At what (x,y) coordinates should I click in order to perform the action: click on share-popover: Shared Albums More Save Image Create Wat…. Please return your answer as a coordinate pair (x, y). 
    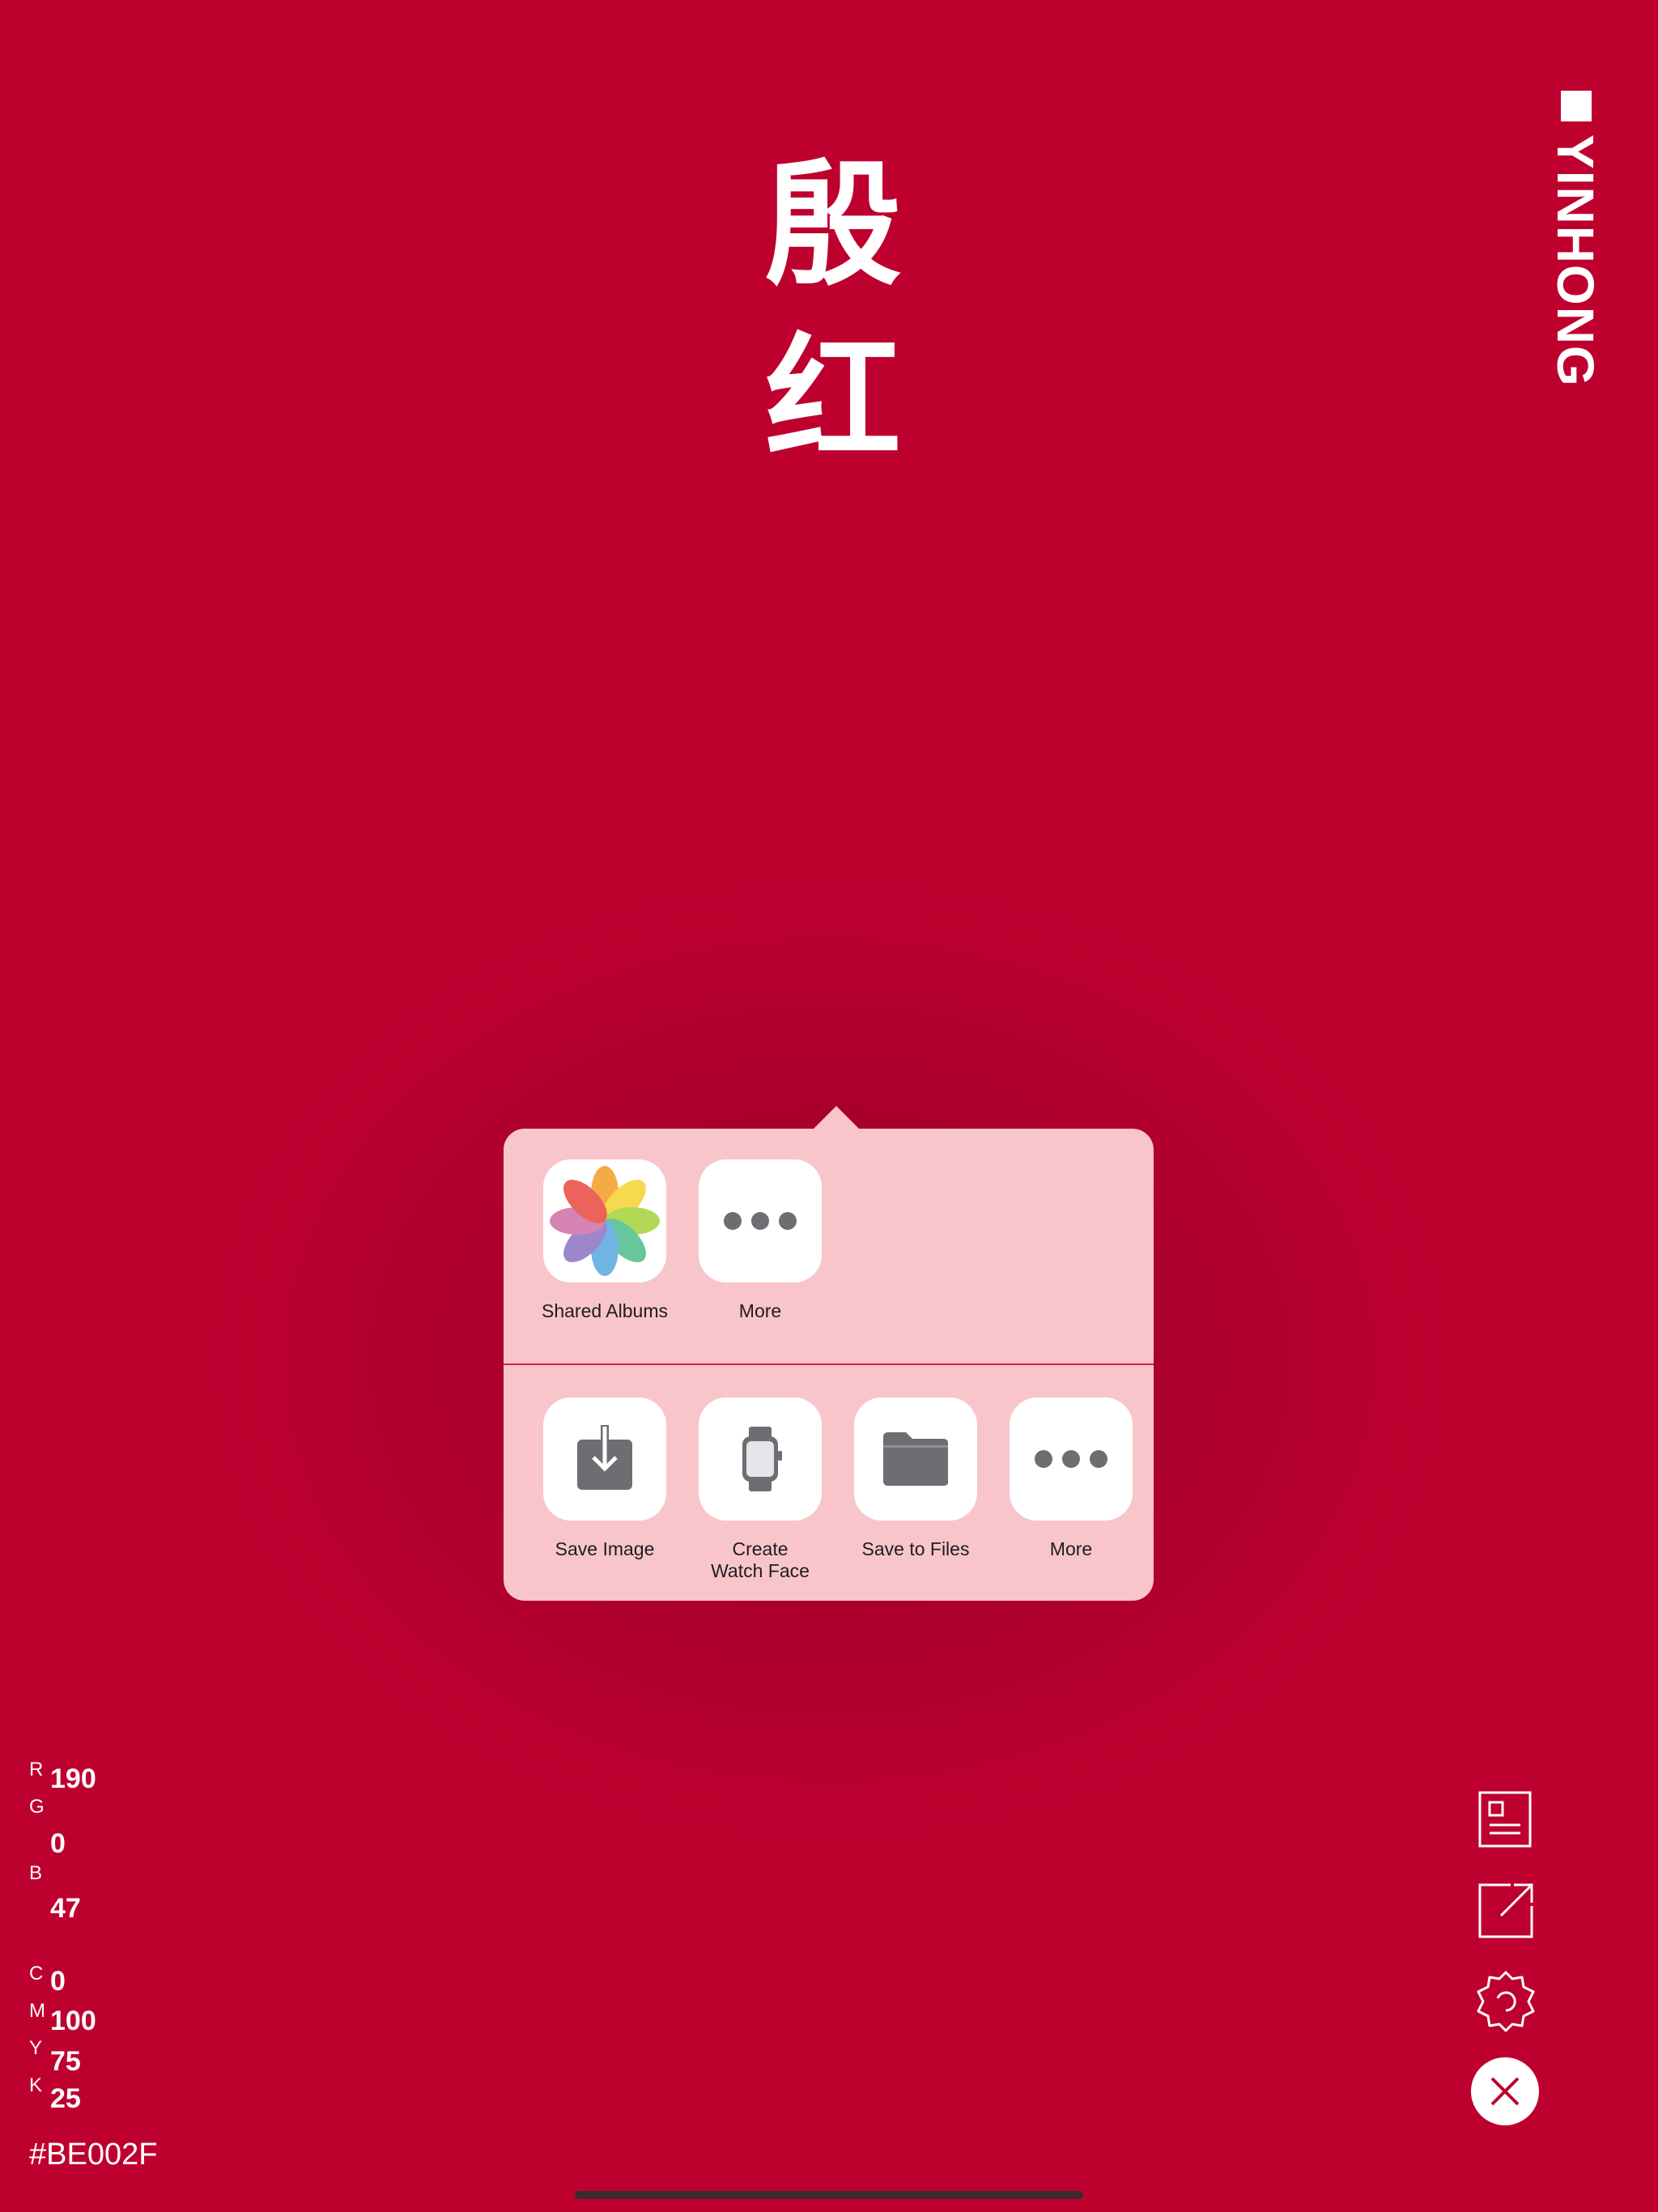
    Looking at the image, I should click on (829, 1365).